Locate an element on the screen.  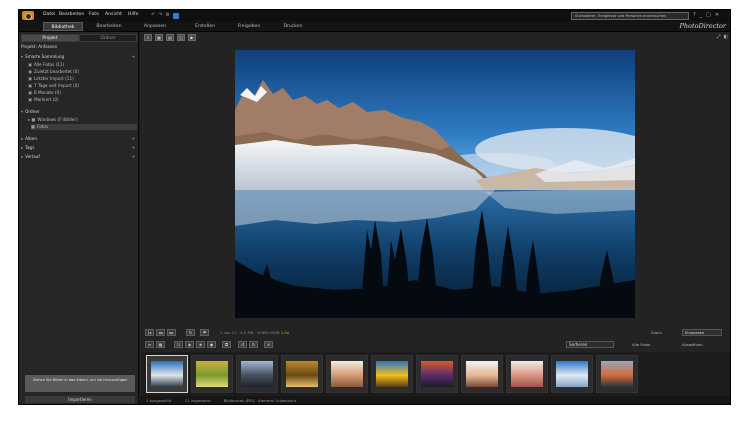
thumbnail-harbor-sunset is located at coordinates (617, 374).